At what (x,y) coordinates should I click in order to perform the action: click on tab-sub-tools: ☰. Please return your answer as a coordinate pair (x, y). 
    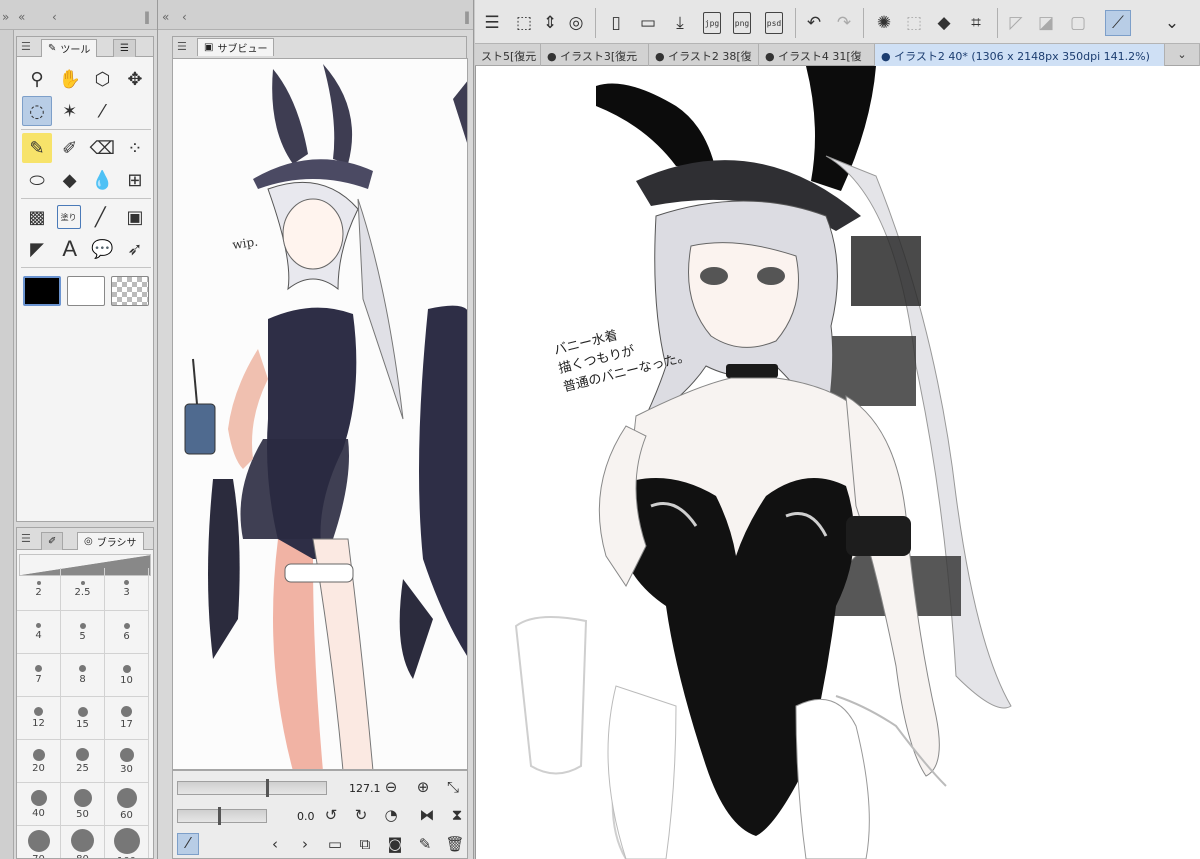
    Looking at the image, I should click on (124, 48).